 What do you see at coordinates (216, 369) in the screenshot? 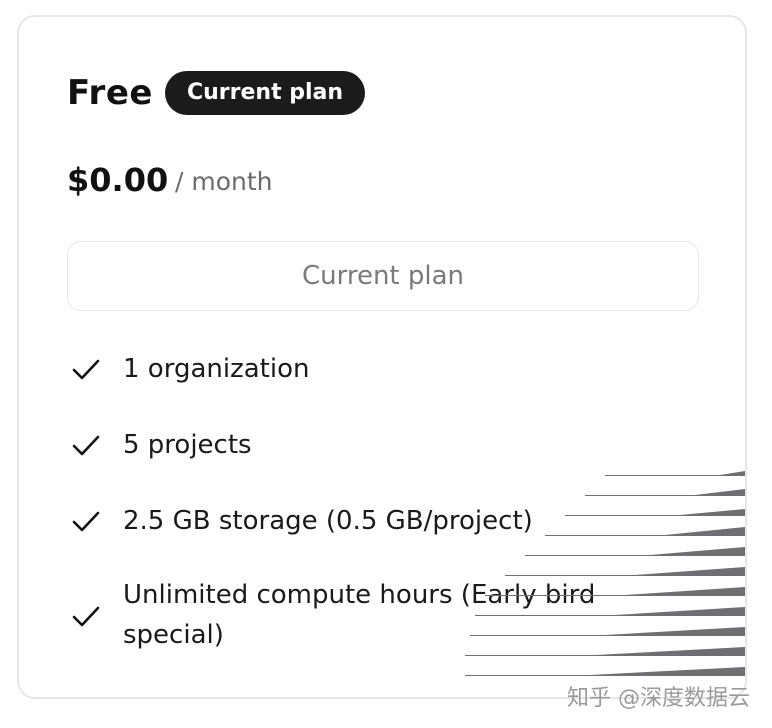
I see `feature-label: 1 organization` at bounding box center [216, 369].